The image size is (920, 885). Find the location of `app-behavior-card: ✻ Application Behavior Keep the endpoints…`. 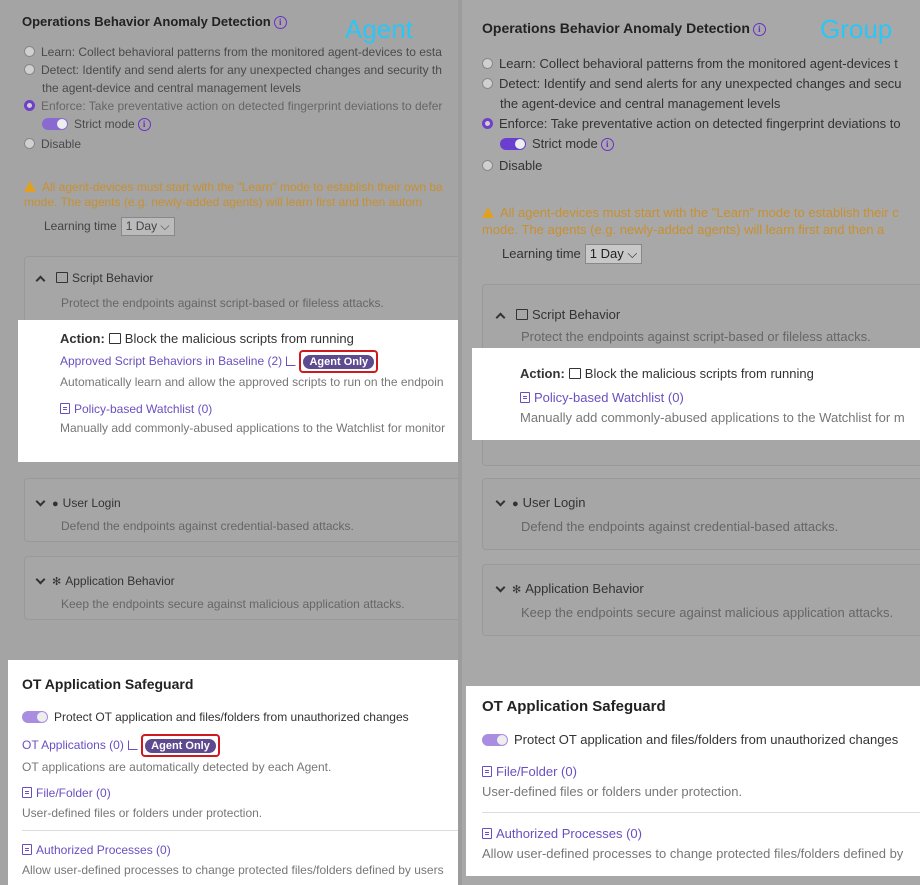

app-behavior-card: ✻ Application Behavior Keep the endpoints… is located at coordinates (701, 600).